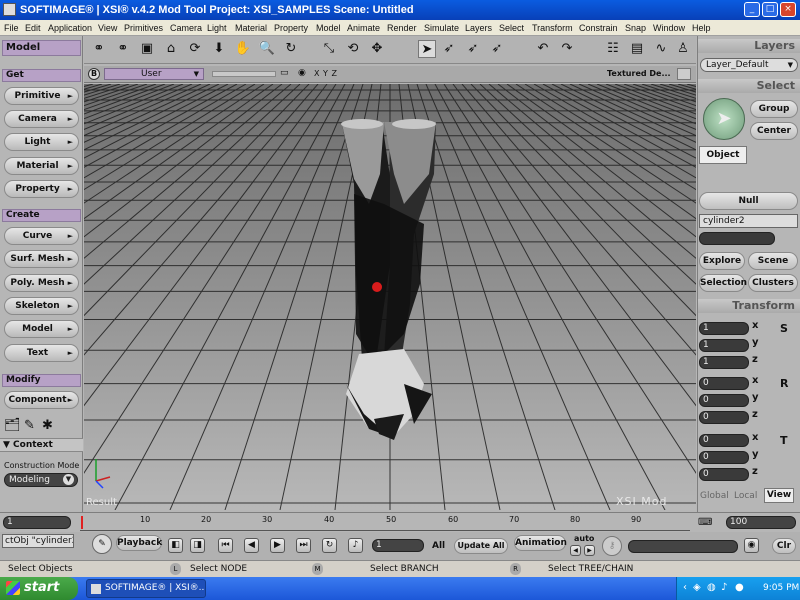 The image size is (800, 600). I want to click on next-keyframe-icon: ▶, so click(589, 550).